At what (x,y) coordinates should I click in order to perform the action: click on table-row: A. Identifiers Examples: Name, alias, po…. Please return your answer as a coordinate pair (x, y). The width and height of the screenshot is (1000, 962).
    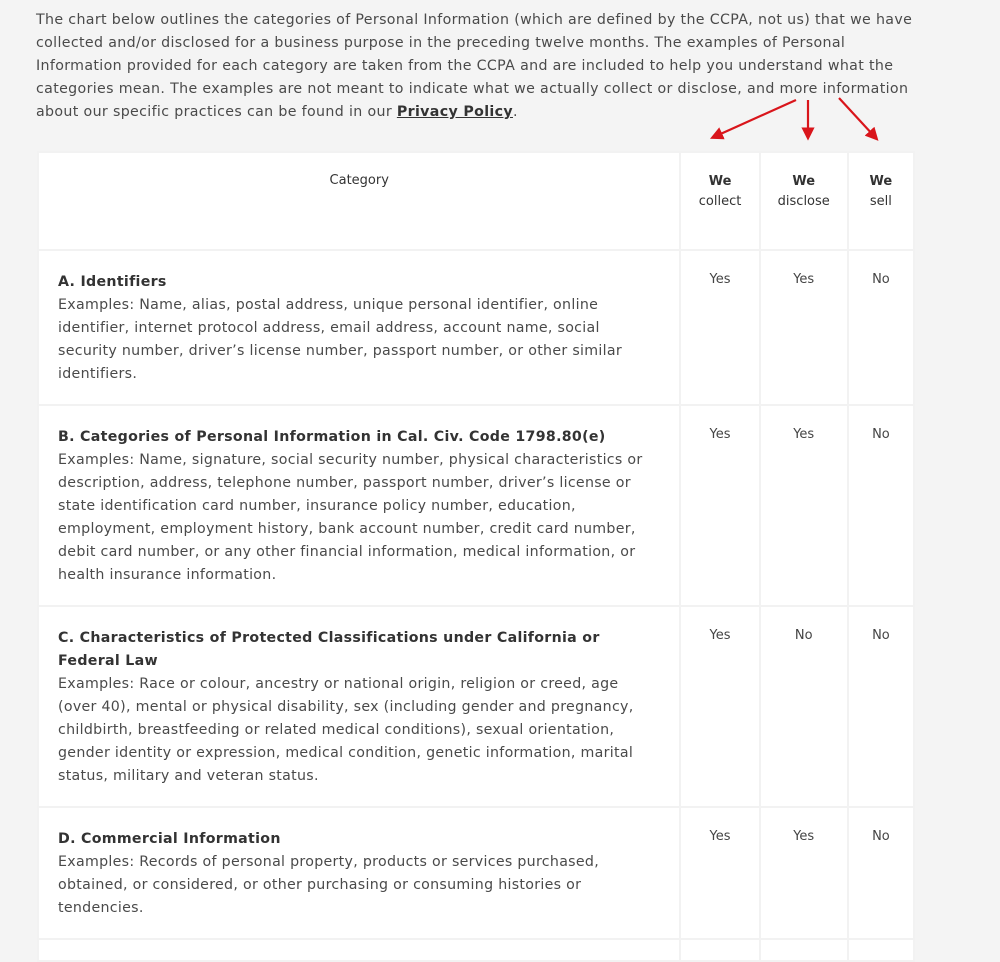
    Looking at the image, I should click on (476, 327).